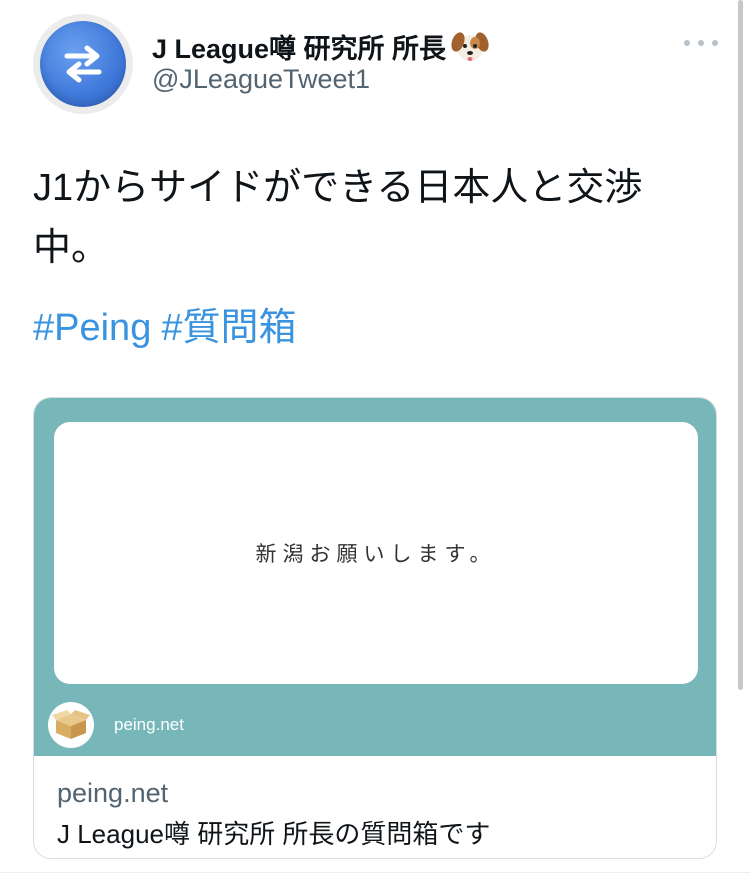 The height and width of the screenshot is (877, 750). Describe the element at coordinates (228, 328) in the screenshot. I see `hashtag-link: #質問箱` at that location.